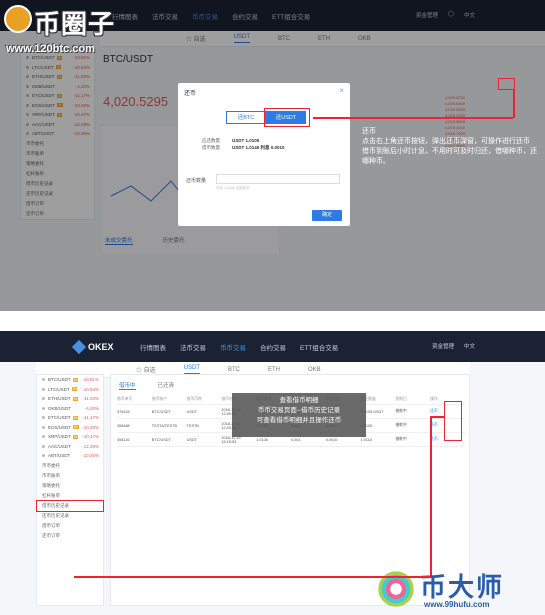 This screenshot has width=545, height=615. I want to click on coin-segment: 还BTC 还USDT, so click(268, 117).